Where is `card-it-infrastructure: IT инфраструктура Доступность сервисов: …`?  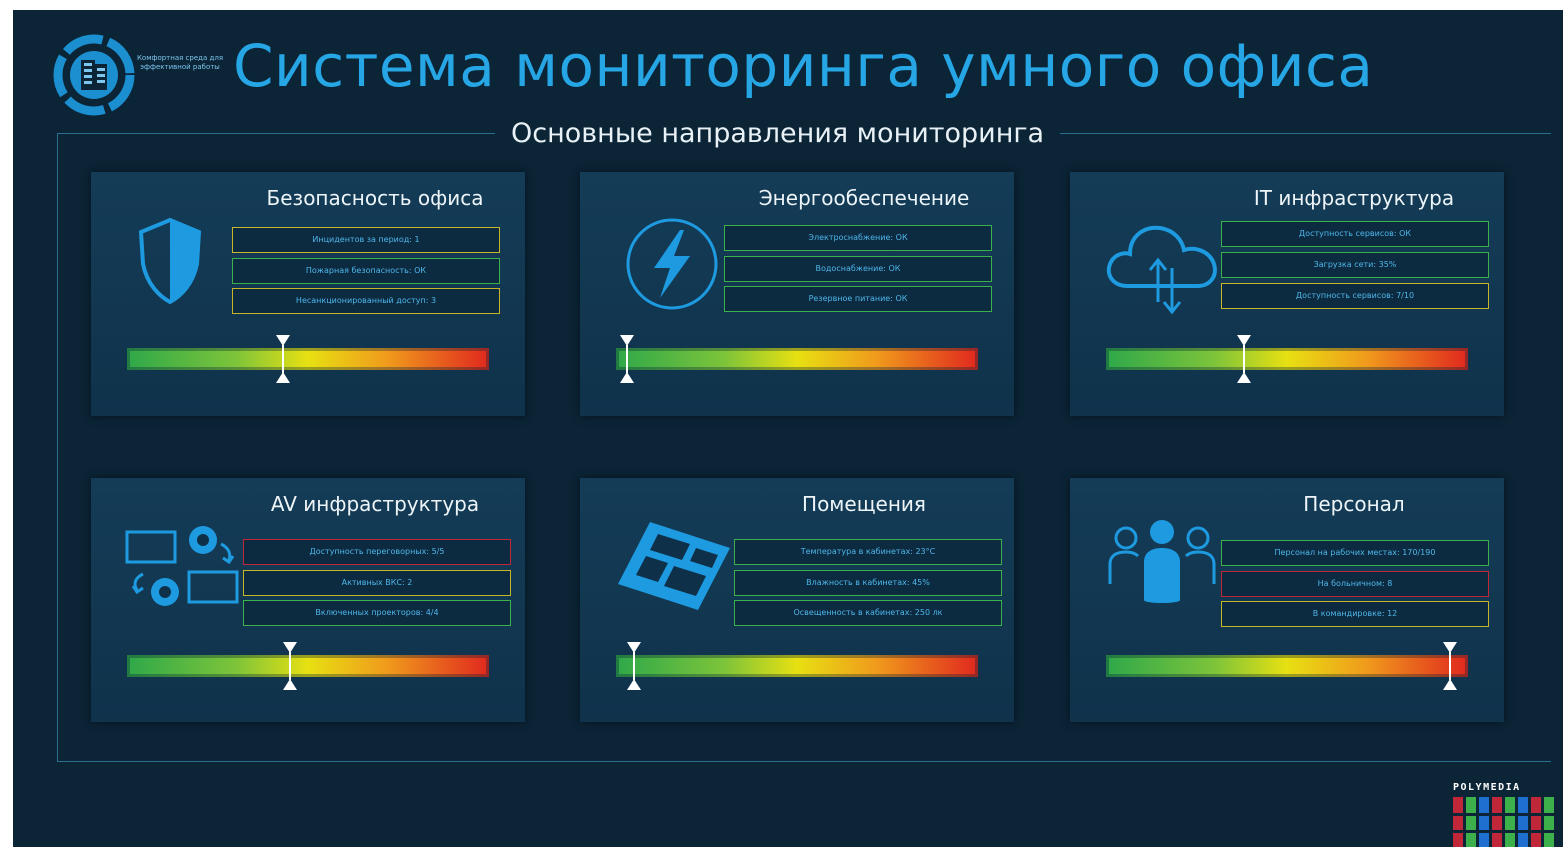 card-it-infrastructure: IT инфраструктура Доступность сервисов: … is located at coordinates (1287, 294).